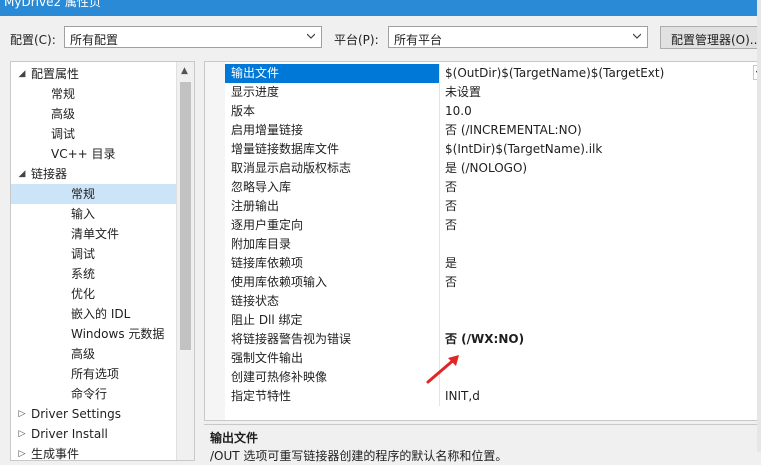 This screenshot has height=465, width=761. I want to click on description-text: /OUT 选项可重写链接器创建的程序的默认名称和位置。, so click(359, 456).